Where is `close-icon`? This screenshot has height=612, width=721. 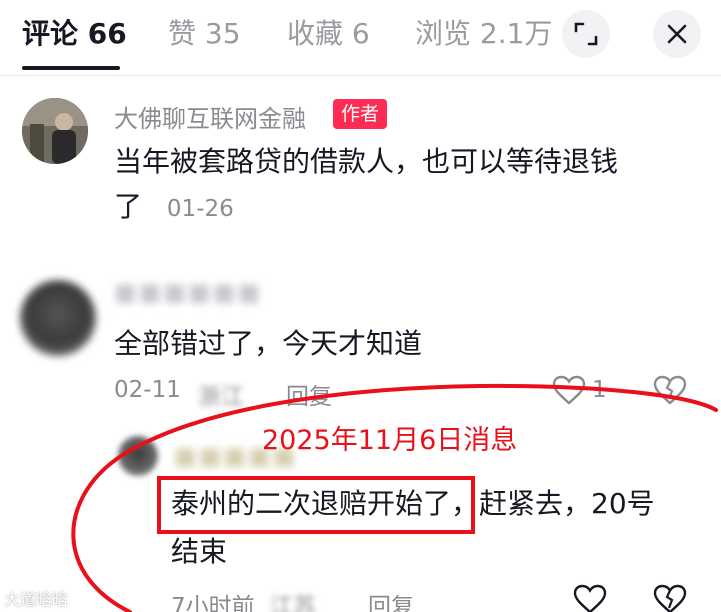
close-icon is located at coordinates (677, 34).